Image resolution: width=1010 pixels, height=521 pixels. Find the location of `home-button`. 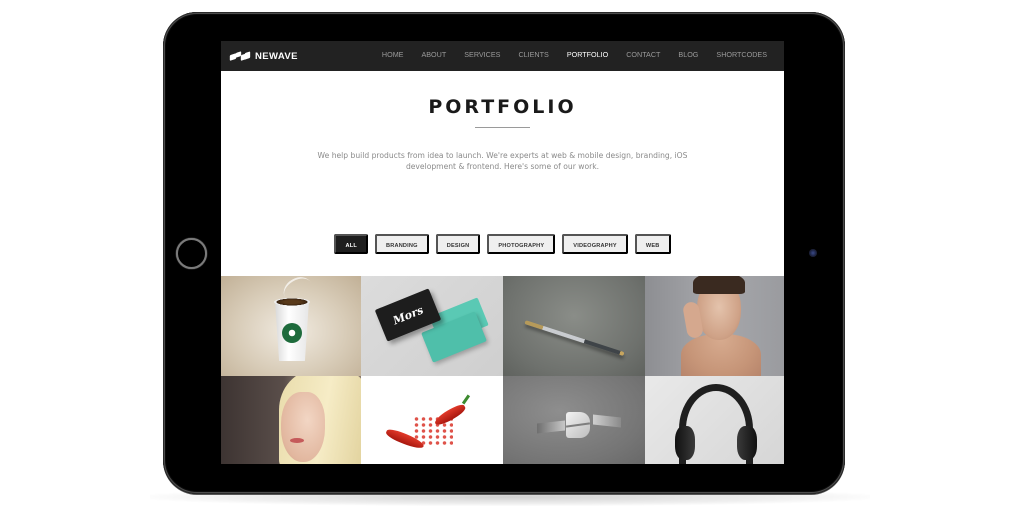

home-button is located at coordinates (191, 253).